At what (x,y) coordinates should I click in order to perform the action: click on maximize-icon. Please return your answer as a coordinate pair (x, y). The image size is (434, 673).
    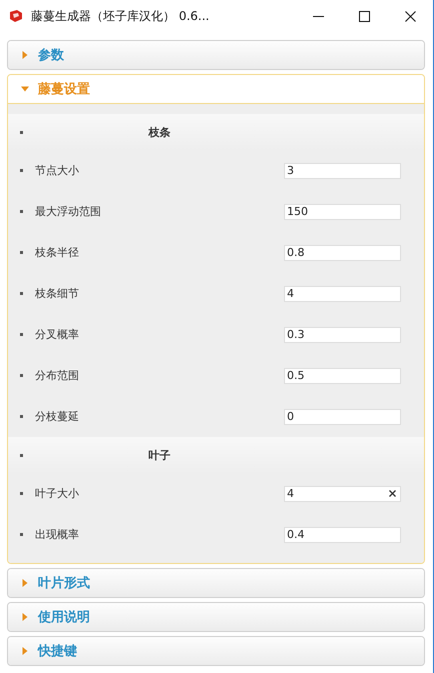
    Looking at the image, I should click on (364, 16).